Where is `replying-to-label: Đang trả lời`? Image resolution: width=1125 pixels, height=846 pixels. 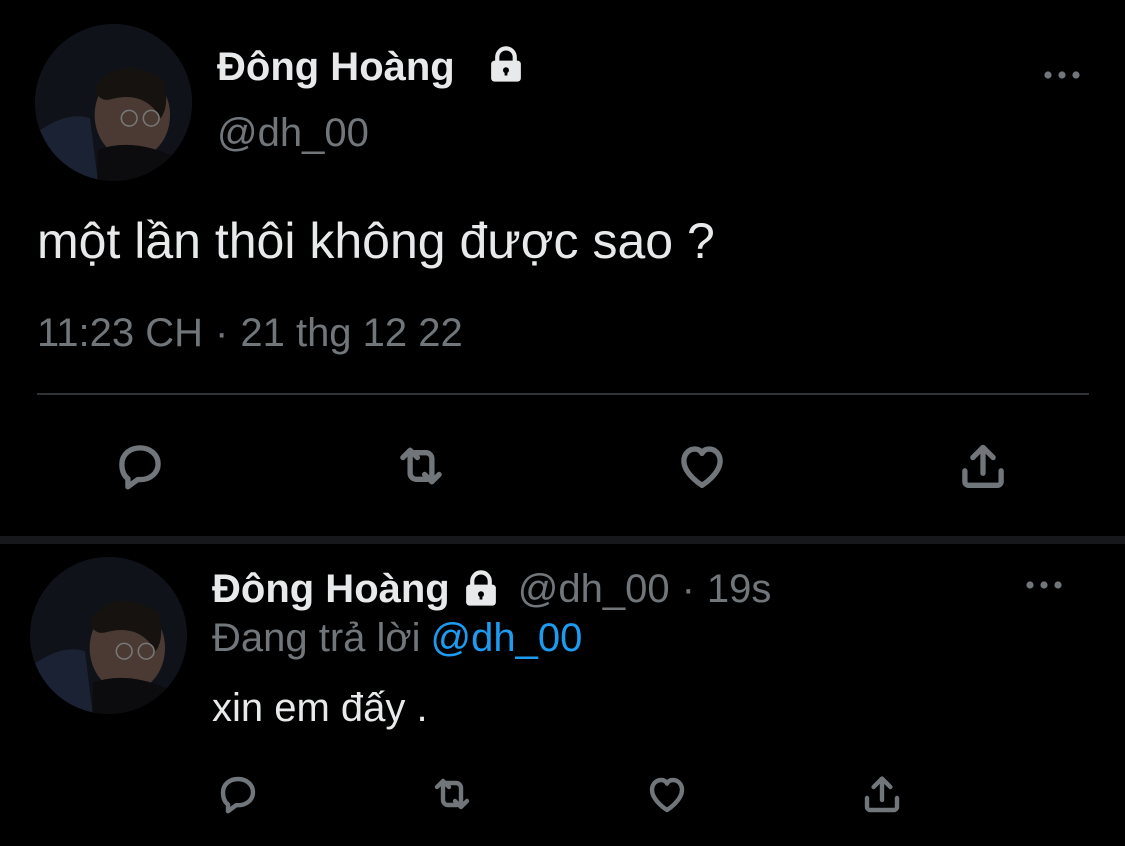 replying-to-label: Đang trả lời is located at coordinates (316, 638).